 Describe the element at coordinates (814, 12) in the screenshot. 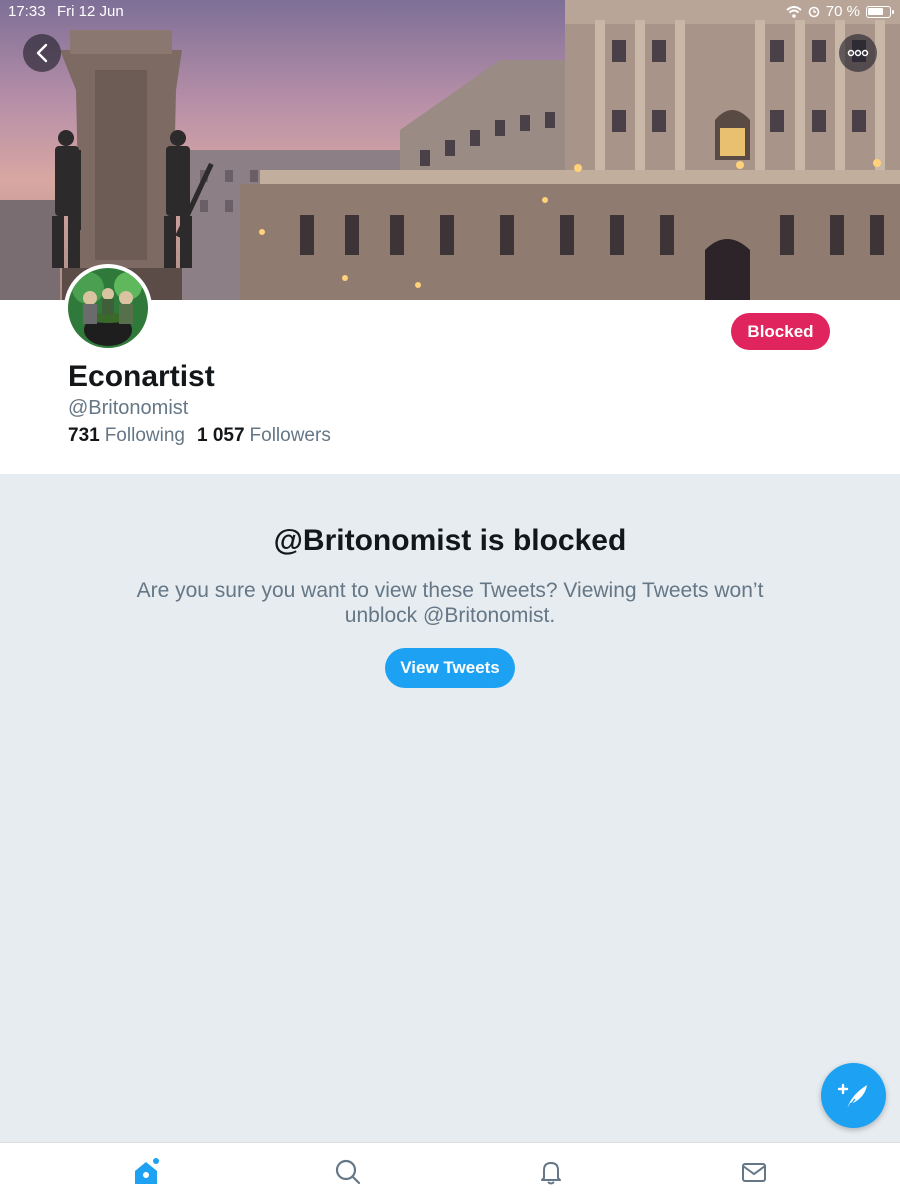

I see `alarm-icon` at that location.